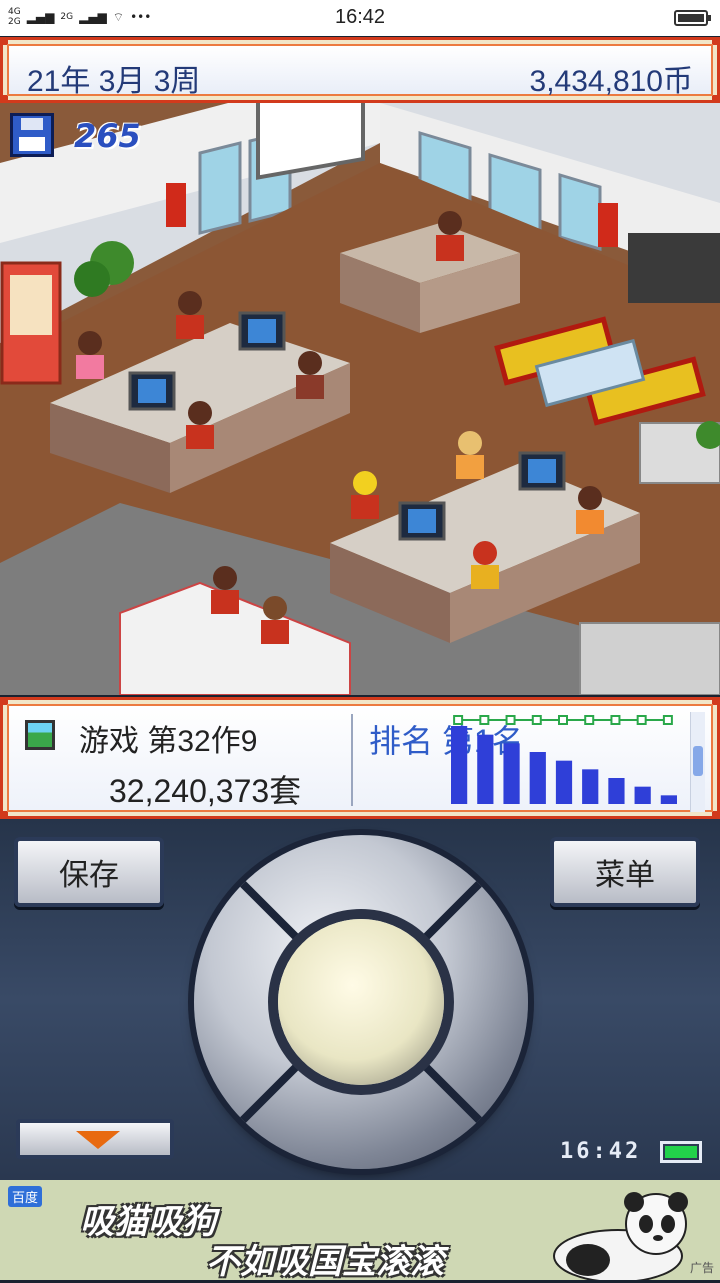 Image resolution: width=720 pixels, height=1283 pixels. What do you see at coordinates (681, 1152) in the screenshot?
I see `game-battery-icon` at bounding box center [681, 1152].